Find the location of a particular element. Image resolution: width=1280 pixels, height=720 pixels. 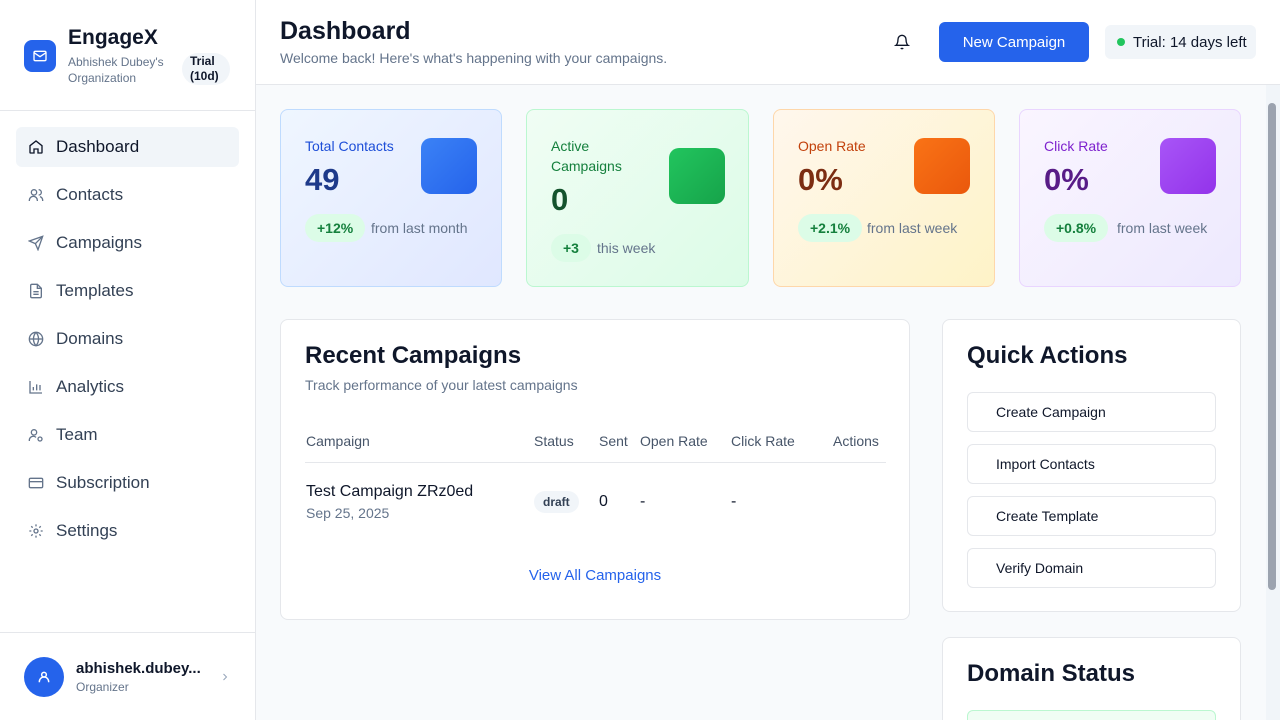

globe-icon is located at coordinates (36, 339).